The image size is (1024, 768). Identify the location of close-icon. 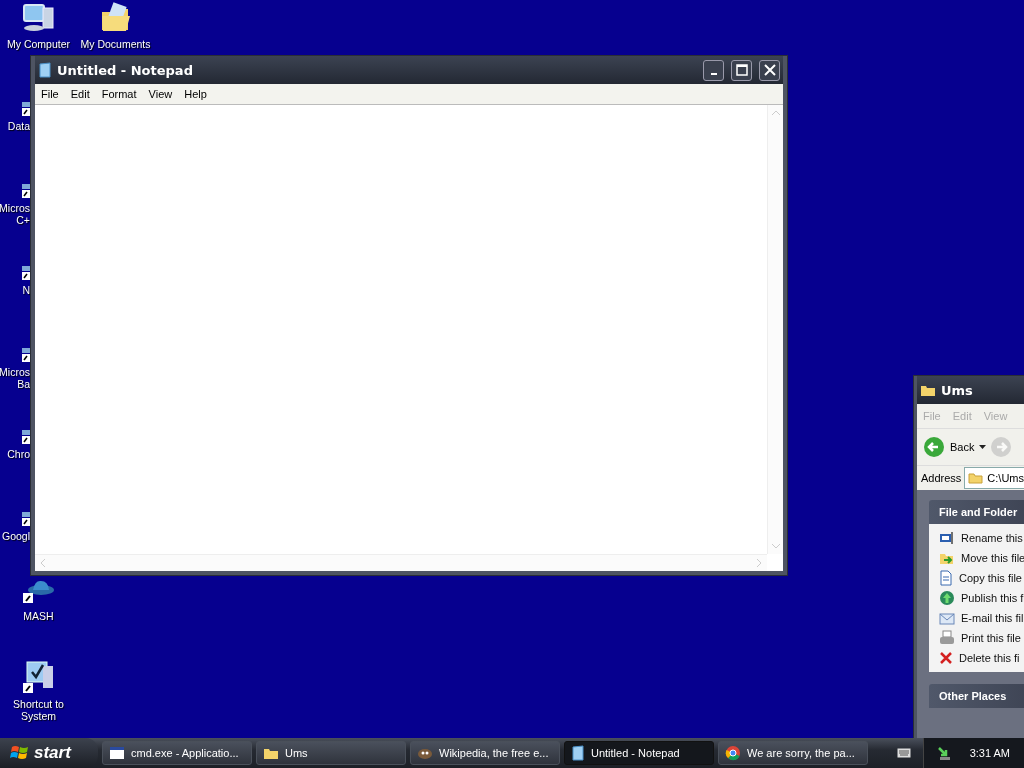
(769, 70).